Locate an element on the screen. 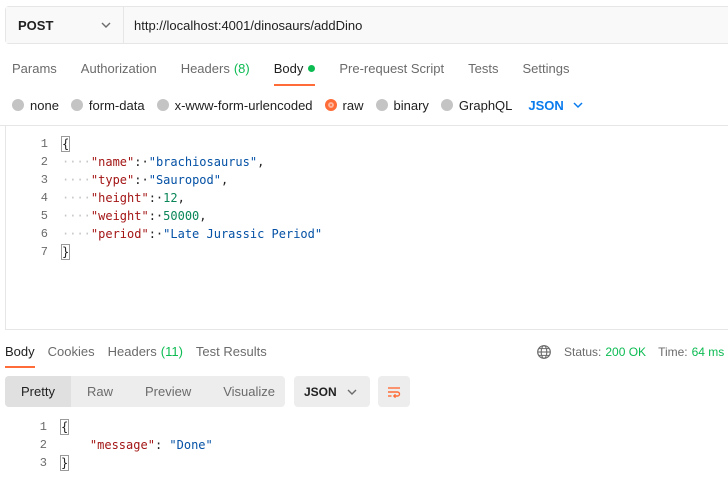 Image resolution: width=728 pixels, height=477 pixels. status-label: Status: is located at coordinates (583, 352).